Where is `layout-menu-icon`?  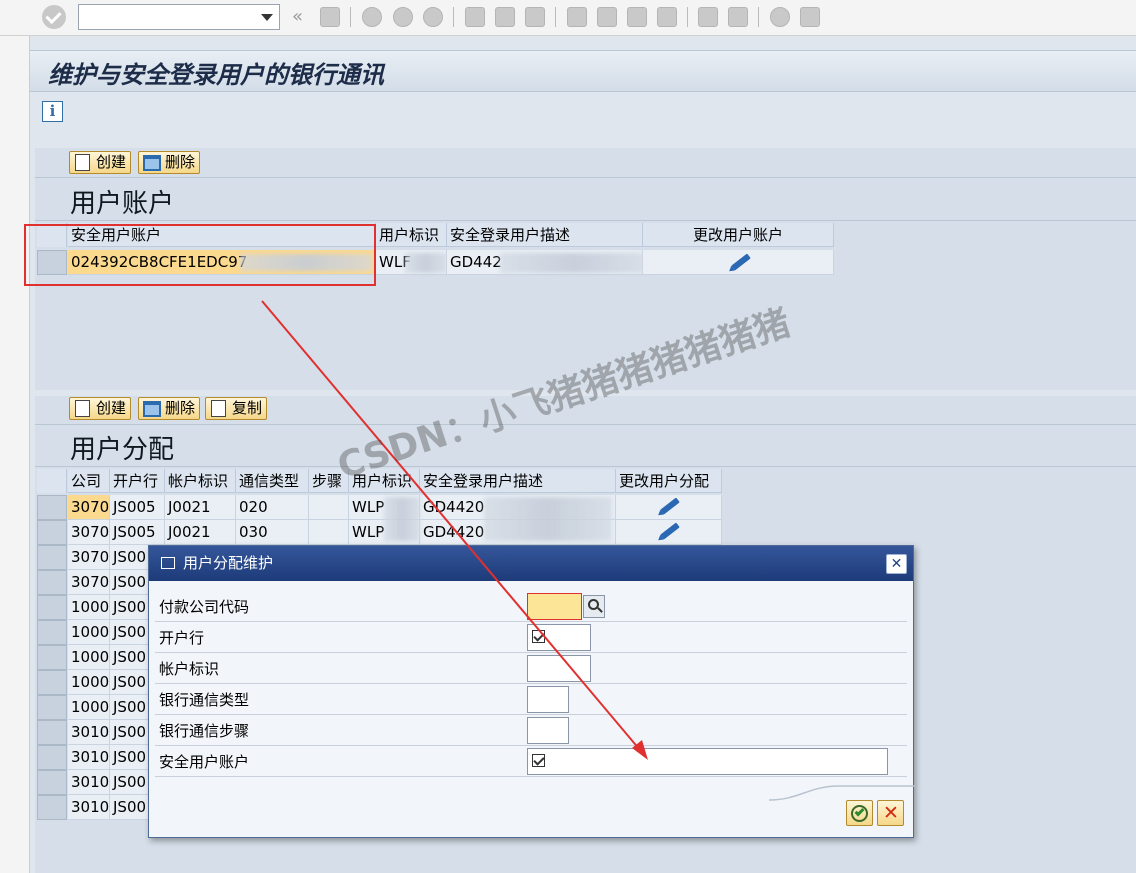 layout-menu-icon is located at coordinates (810, 17).